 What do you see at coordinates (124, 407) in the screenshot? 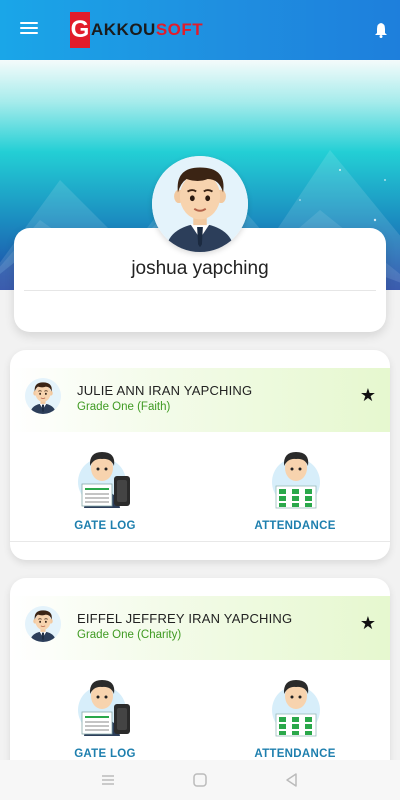
I see `student-grade: Grade One (Faith)` at bounding box center [124, 407].